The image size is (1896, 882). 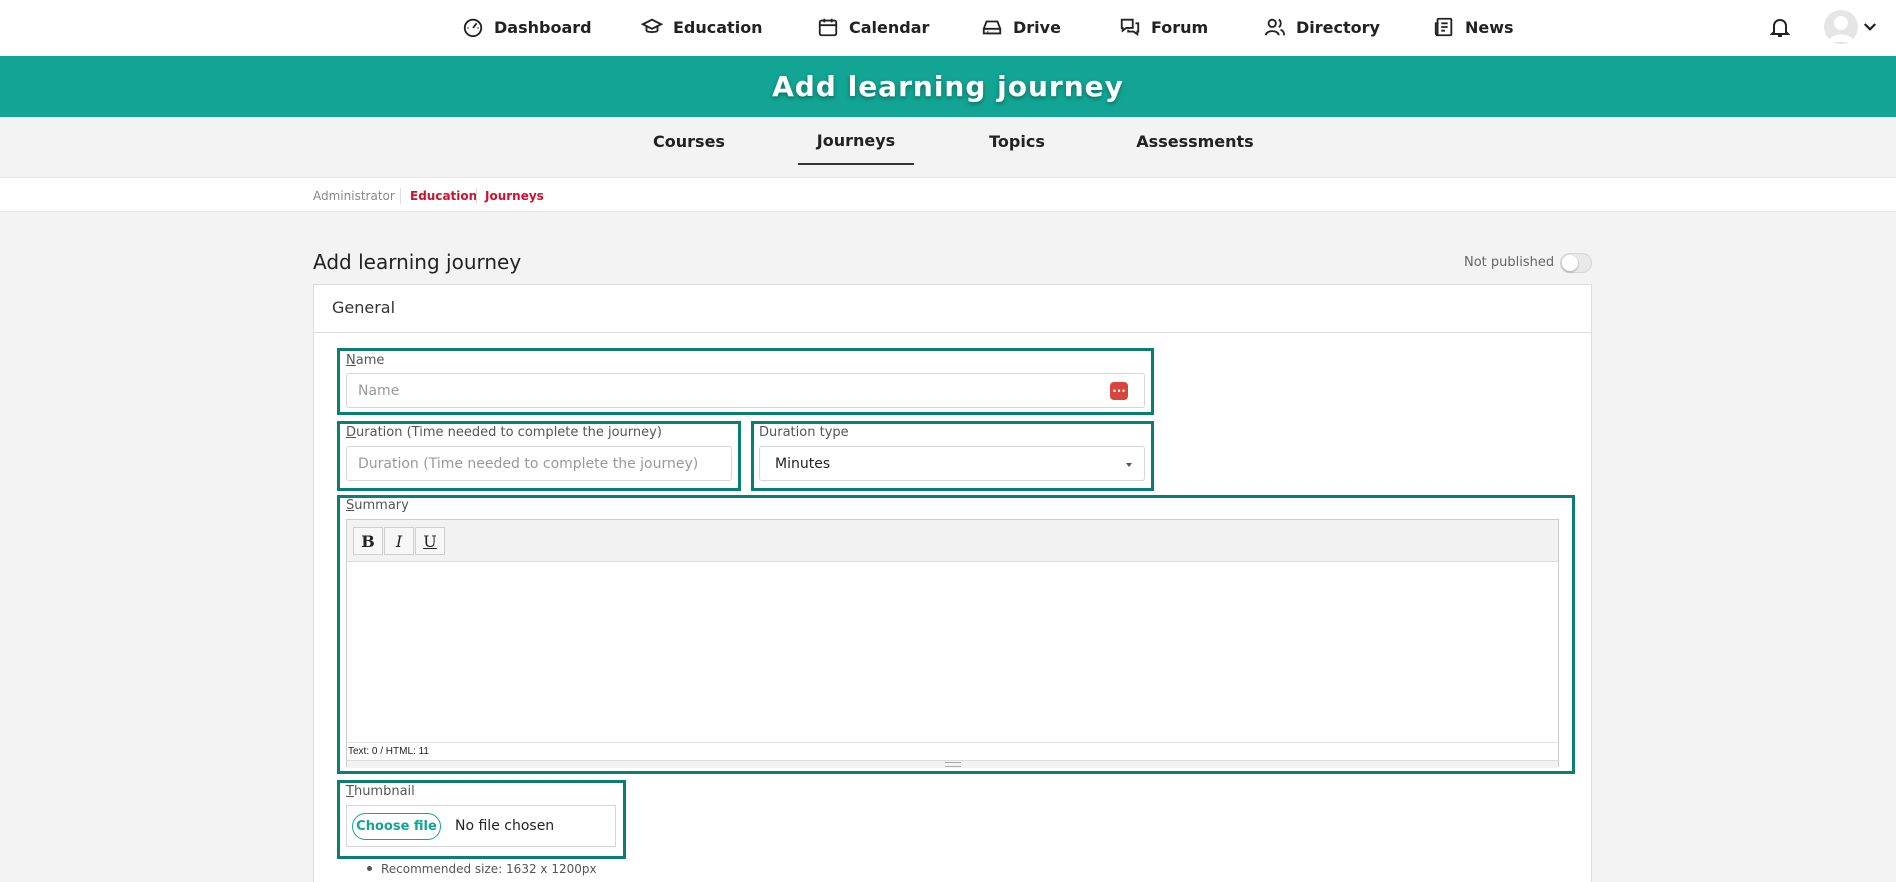 I want to click on nav-dashboard: Dashboard, so click(x=527, y=27).